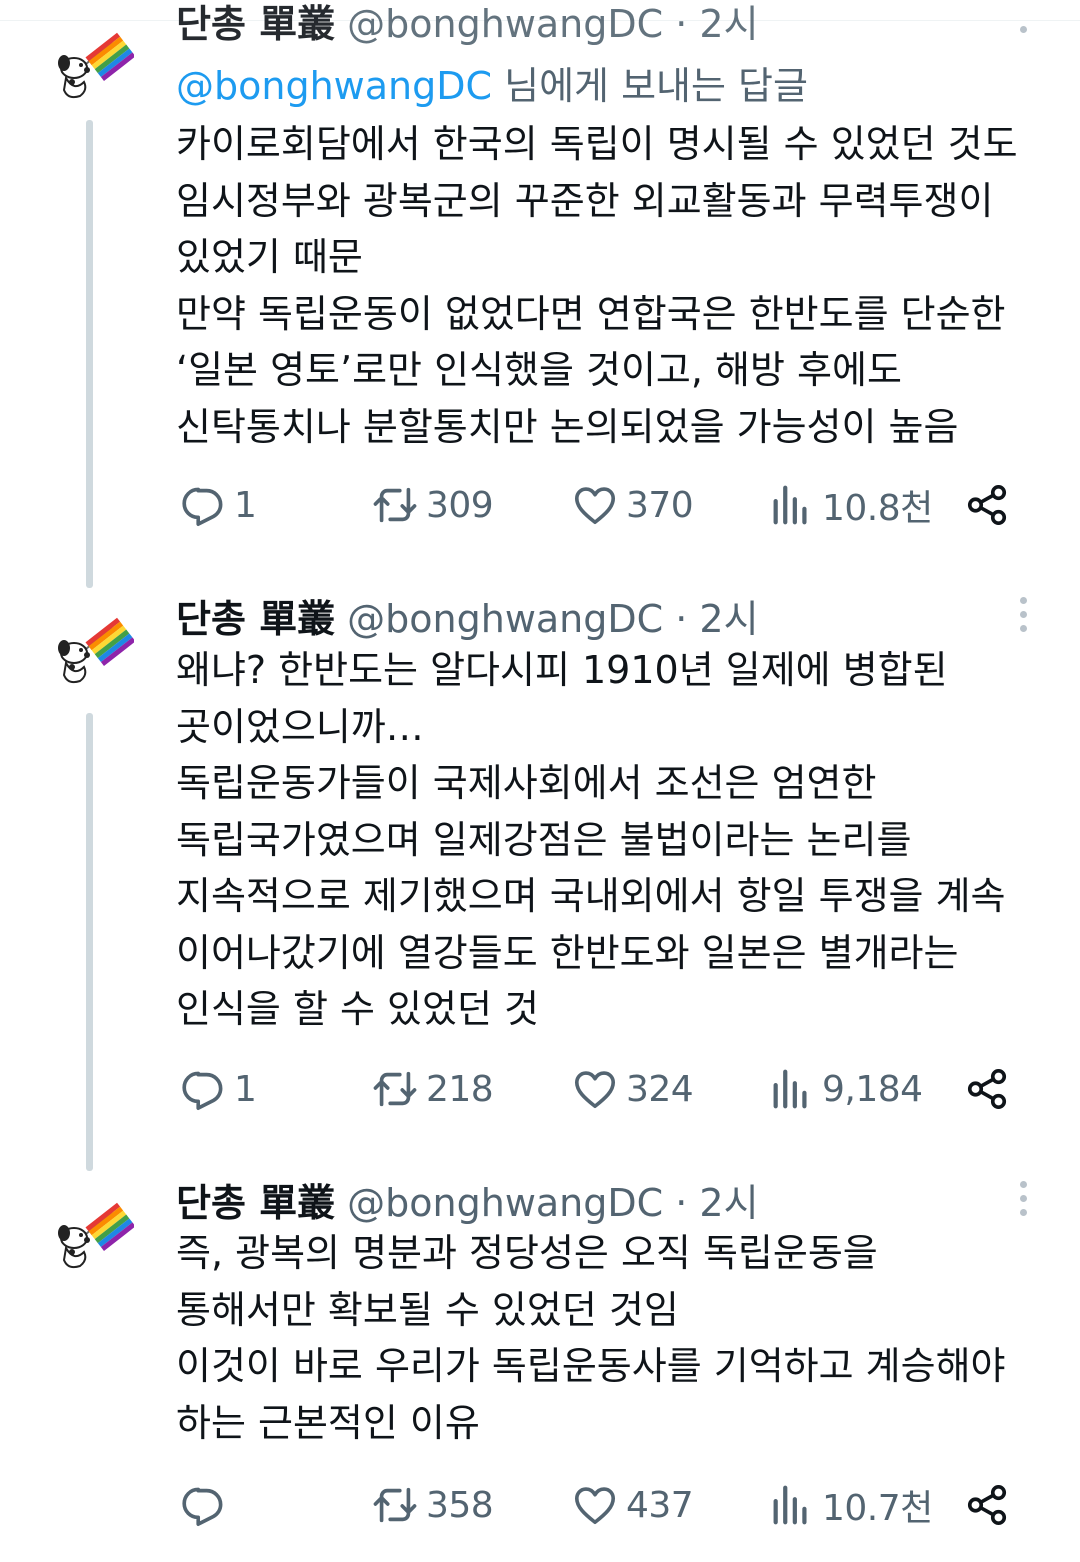  I want to click on retweet-button: 309, so click(433, 505).